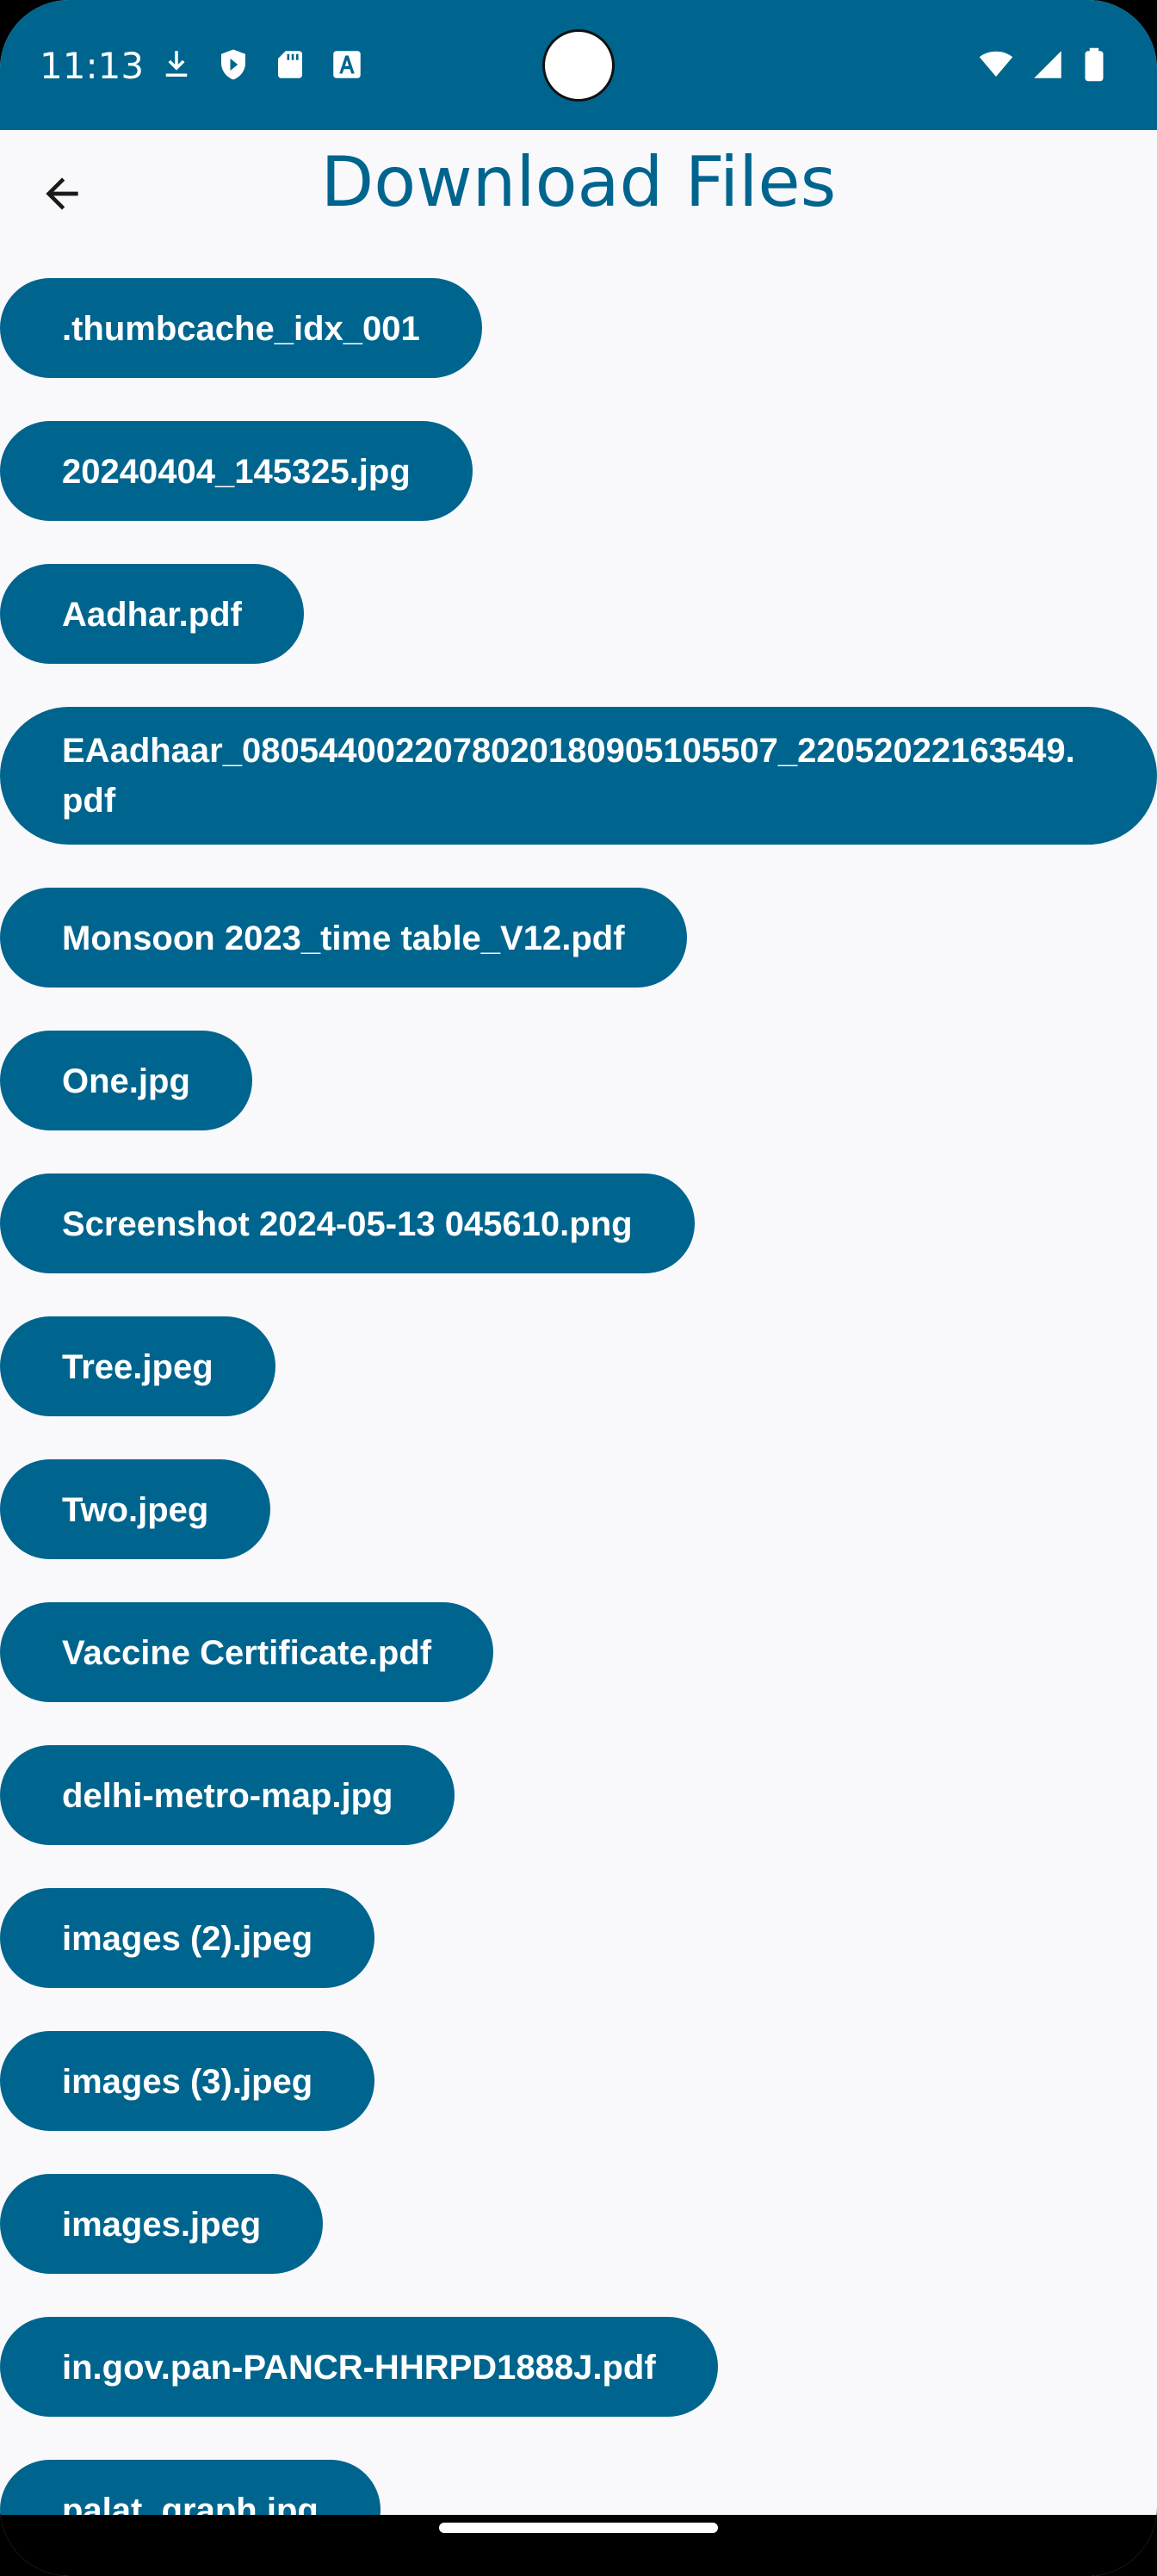  What do you see at coordinates (228, 1795) in the screenshot?
I see `file-chip: delhi-metro-map.jpg` at bounding box center [228, 1795].